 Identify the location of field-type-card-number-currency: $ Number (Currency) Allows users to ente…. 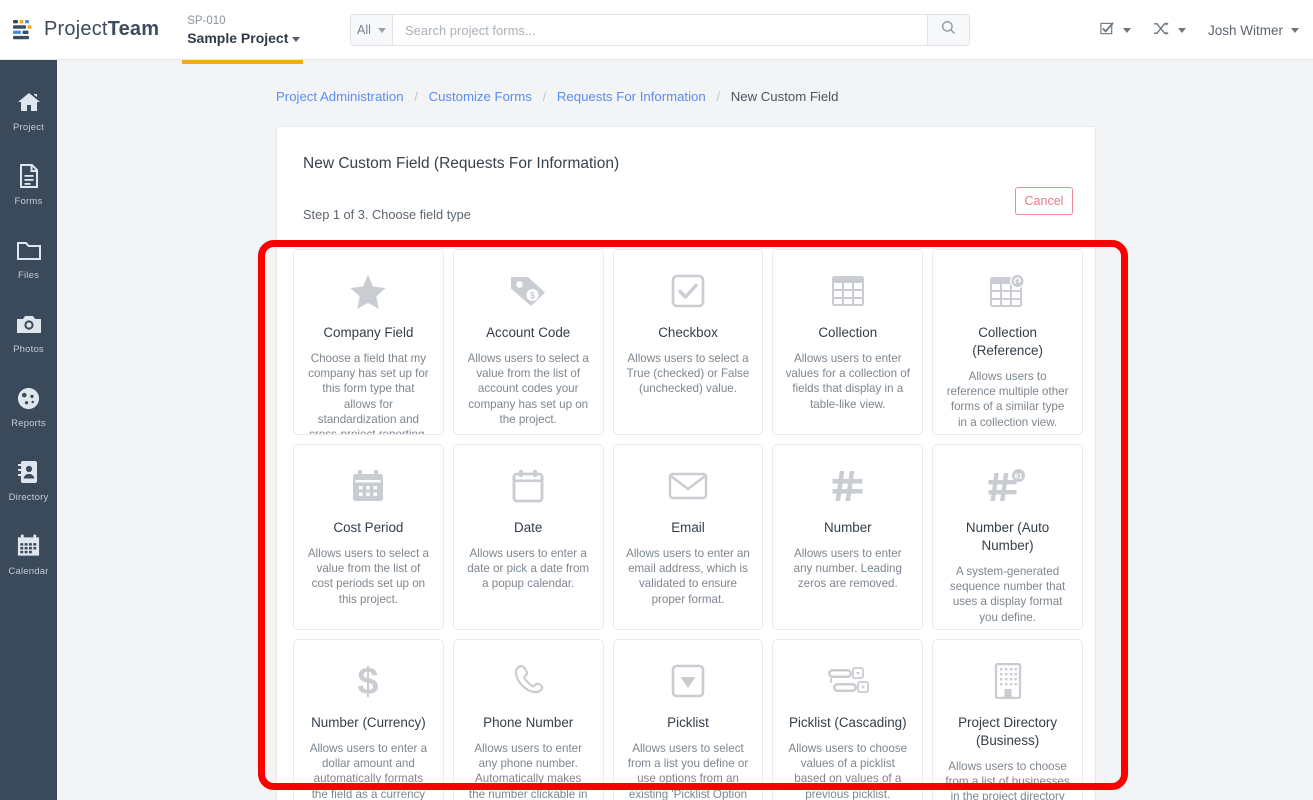
(368, 719).